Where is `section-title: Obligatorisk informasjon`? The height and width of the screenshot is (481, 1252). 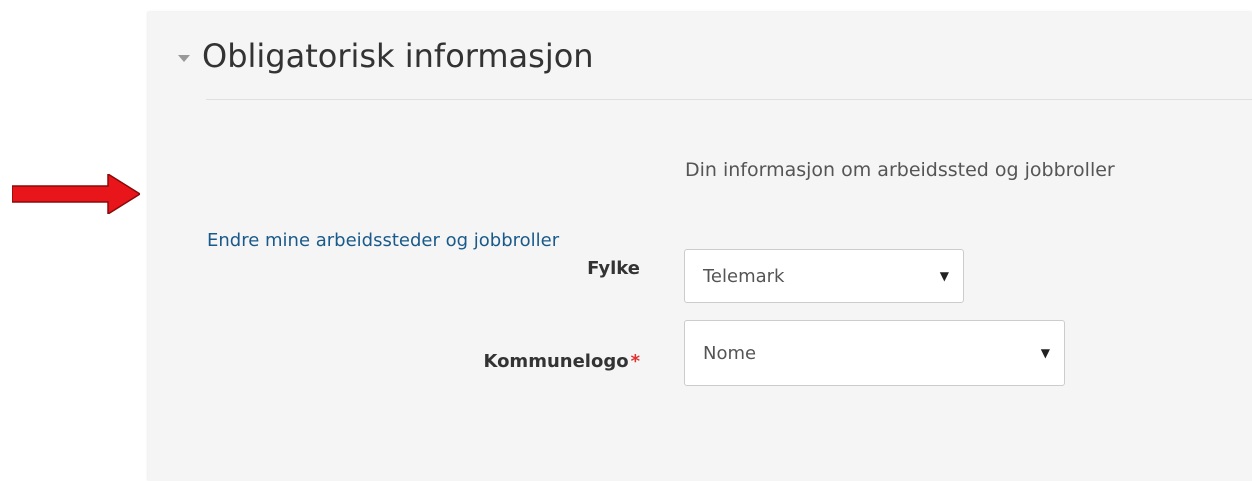
section-title: Obligatorisk informasjon is located at coordinates (398, 56).